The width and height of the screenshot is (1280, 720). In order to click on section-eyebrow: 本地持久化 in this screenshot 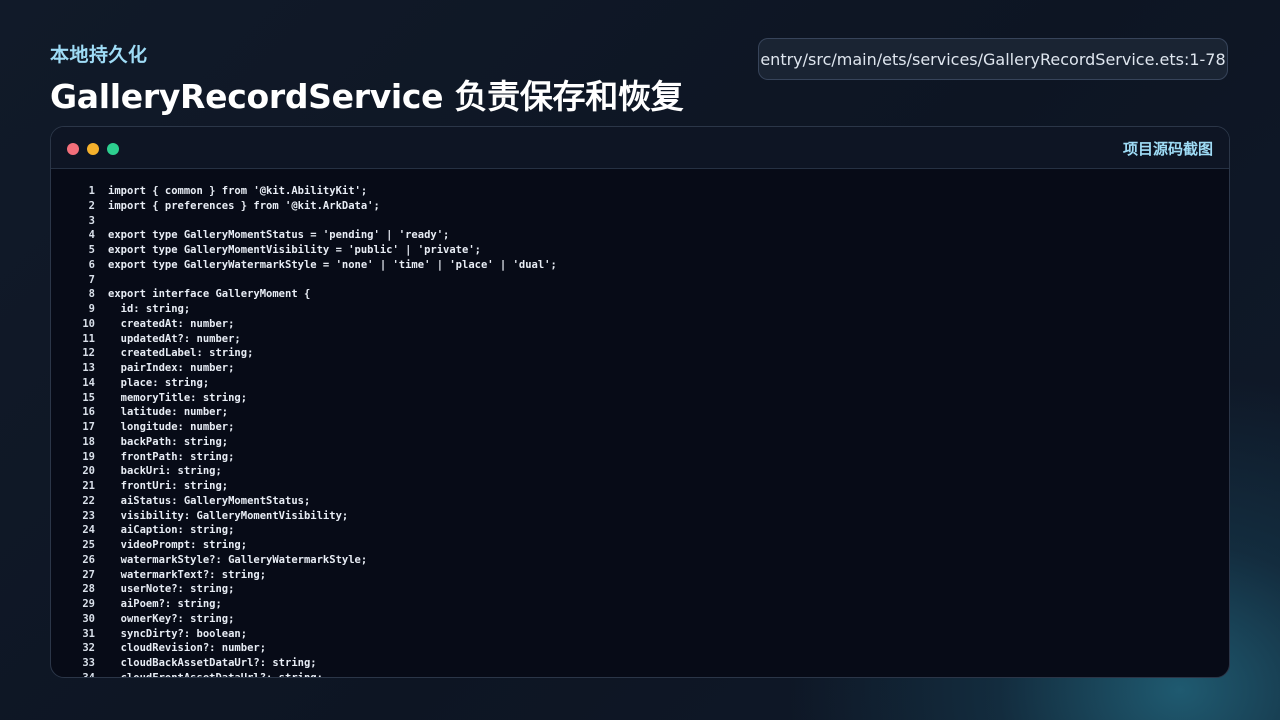, I will do `click(99, 55)`.